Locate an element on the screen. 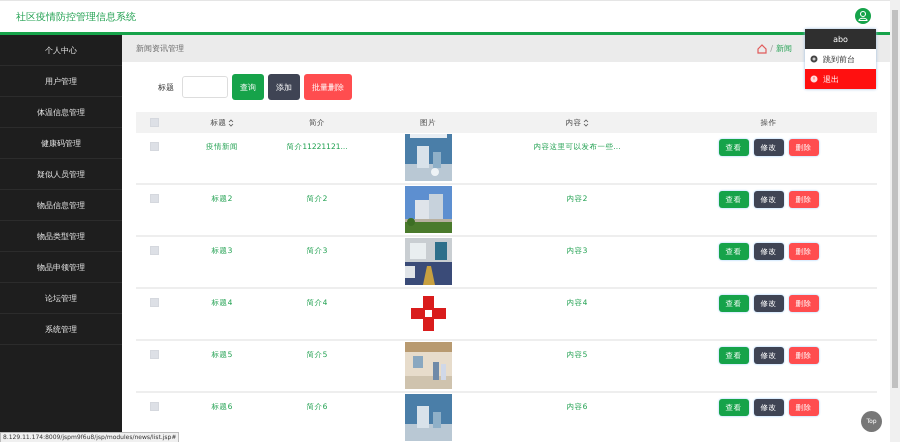 This screenshot has width=900, height=442. add-button: 添加 is located at coordinates (284, 87).